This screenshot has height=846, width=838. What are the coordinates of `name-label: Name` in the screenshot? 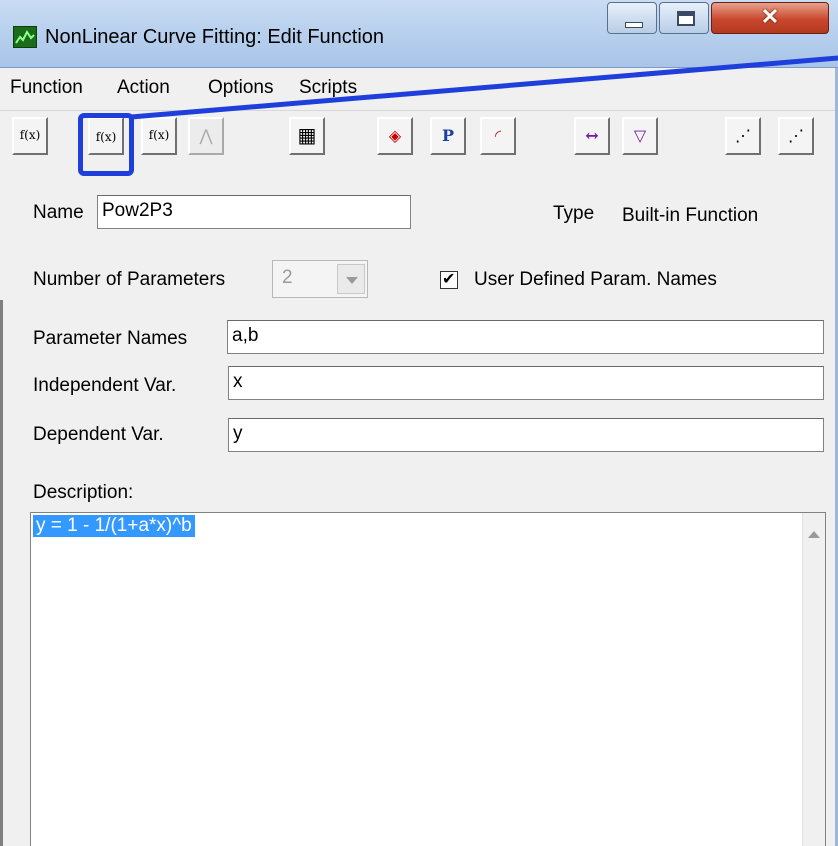 It's located at (58, 212).